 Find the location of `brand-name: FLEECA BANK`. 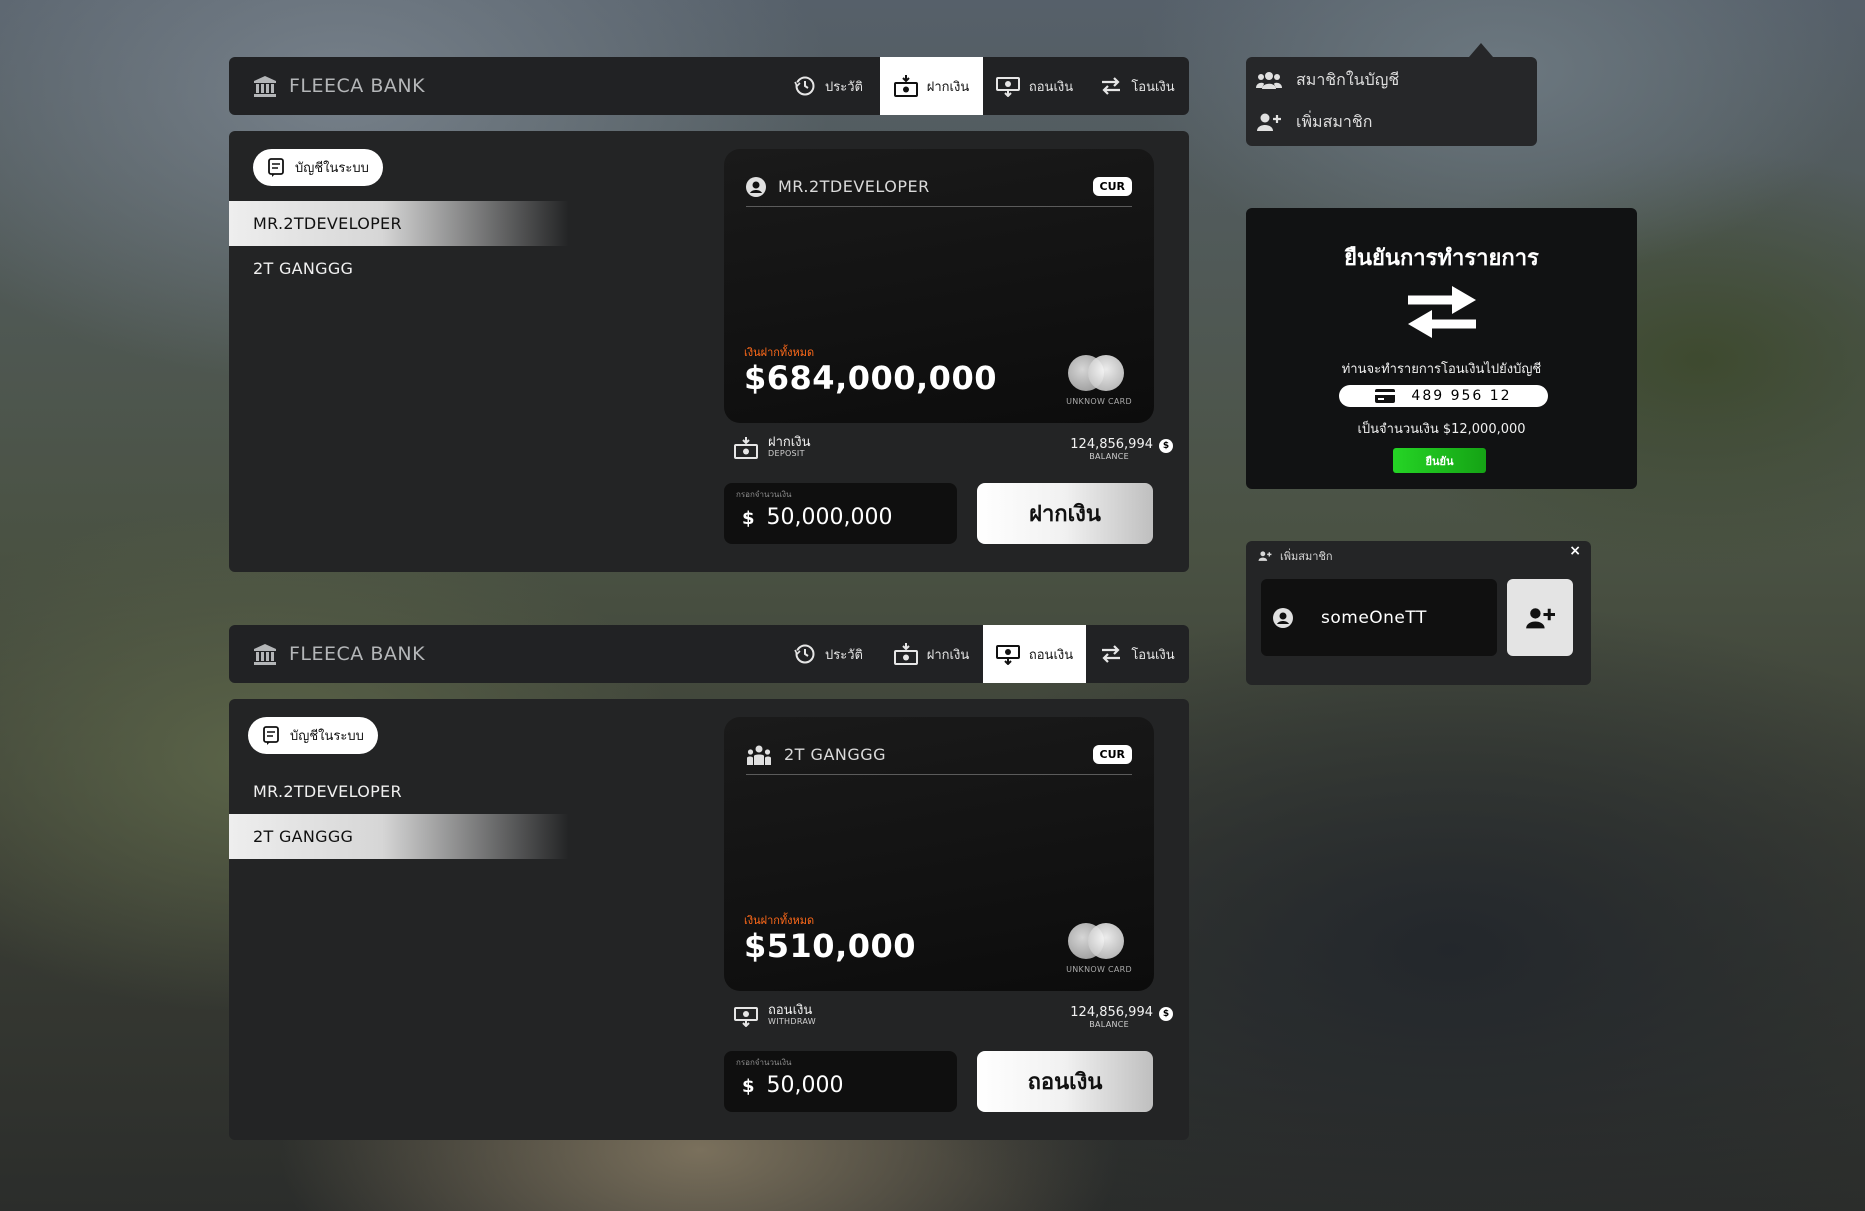

brand-name: FLEECA BANK is located at coordinates (357, 654).